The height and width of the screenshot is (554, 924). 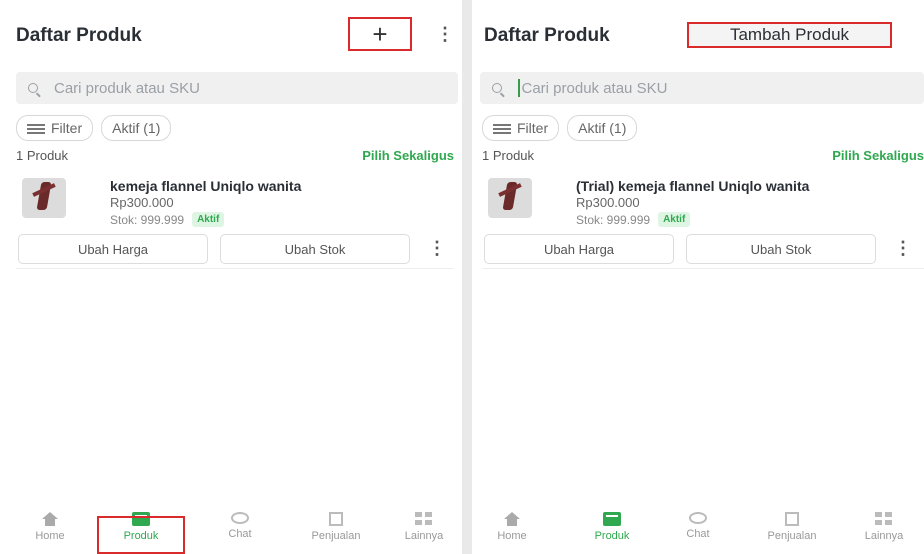 What do you see at coordinates (141, 535) in the screenshot?
I see `produk-nav-highlight` at bounding box center [141, 535].